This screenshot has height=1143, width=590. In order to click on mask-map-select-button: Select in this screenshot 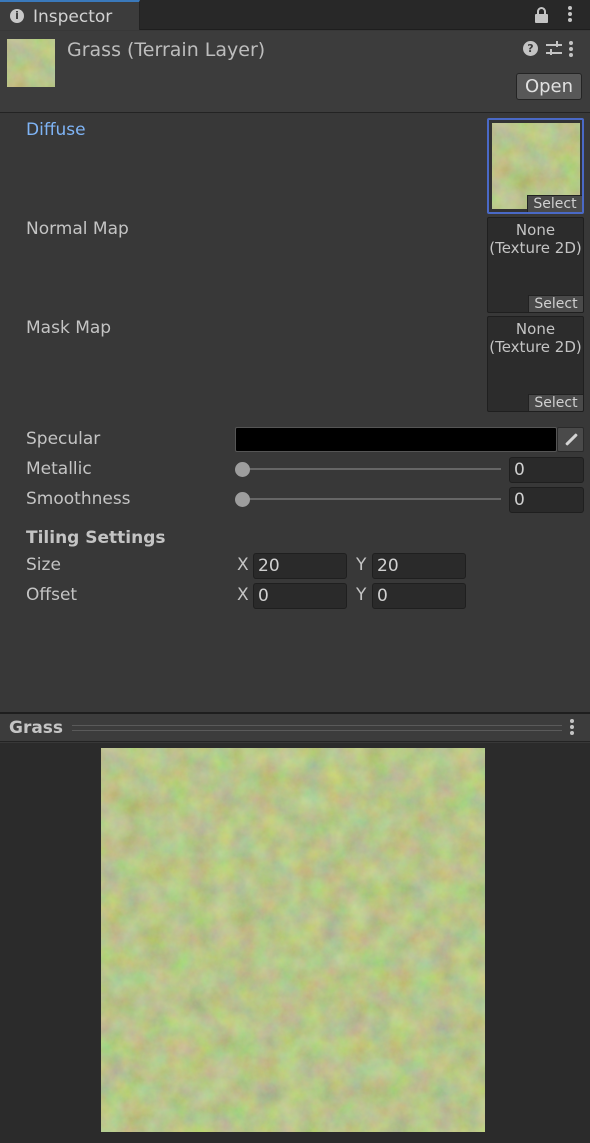, I will do `click(555, 402)`.